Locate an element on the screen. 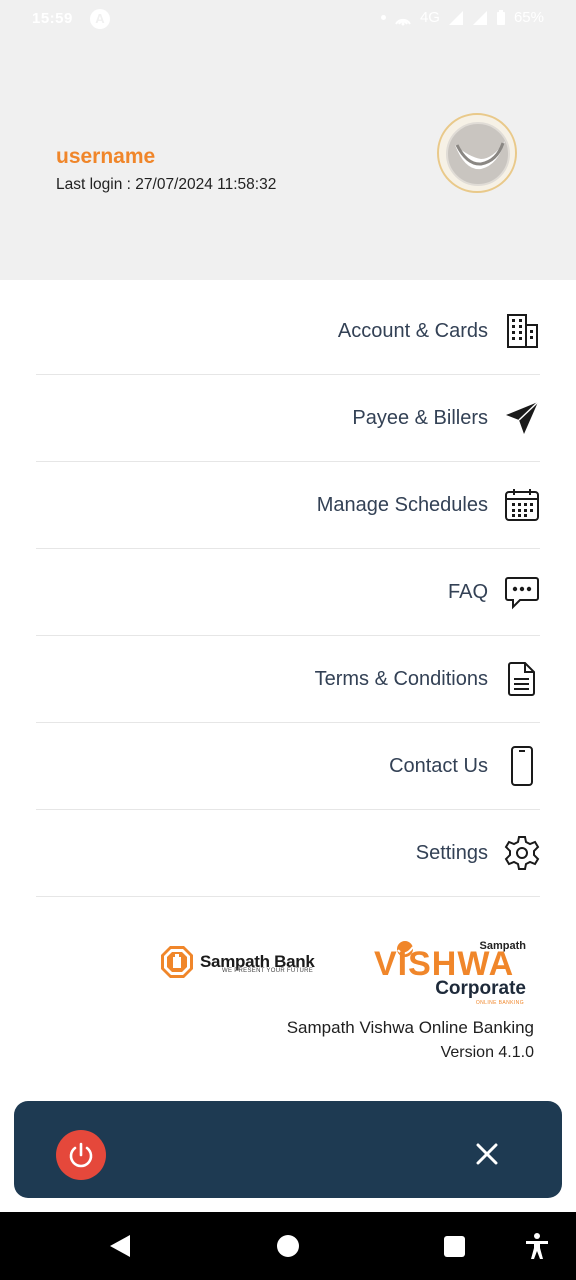 The image size is (576, 1280). menu-item-terms-conditions: Terms & Conditions is located at coordinates (288, 679).